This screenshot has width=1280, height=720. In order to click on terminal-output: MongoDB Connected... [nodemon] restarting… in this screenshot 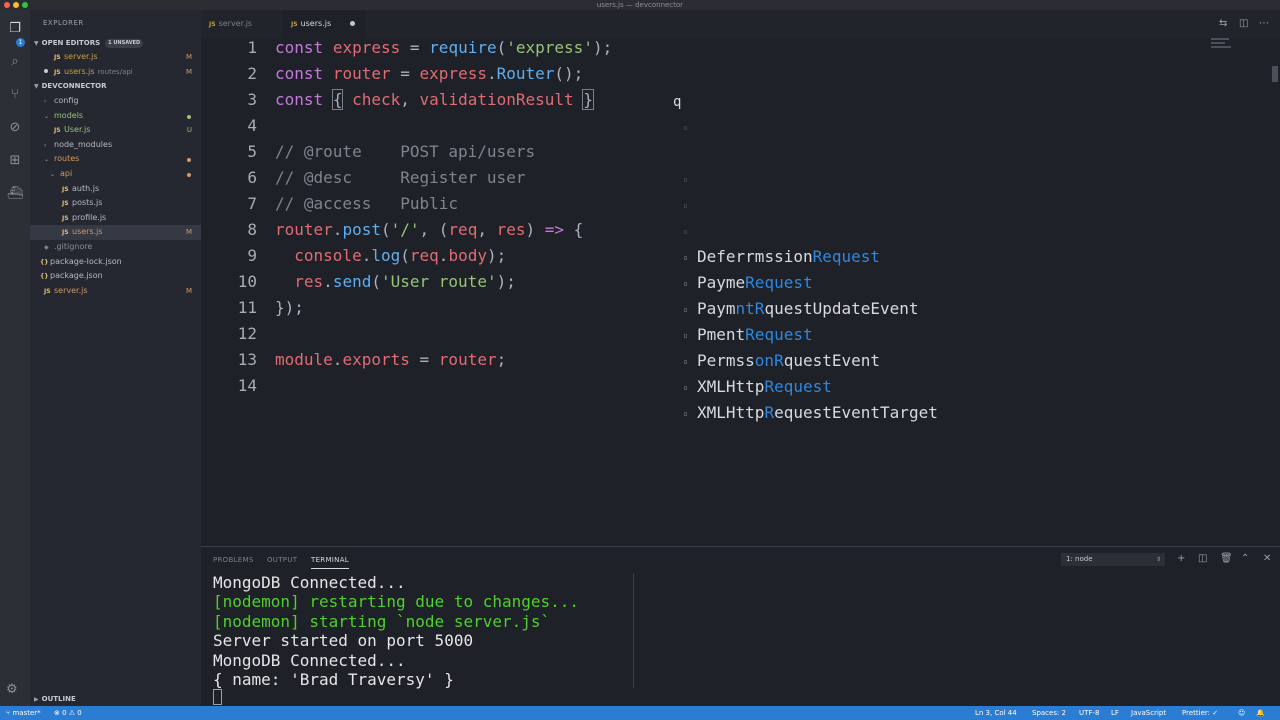, I will do `click(396, 631)`.